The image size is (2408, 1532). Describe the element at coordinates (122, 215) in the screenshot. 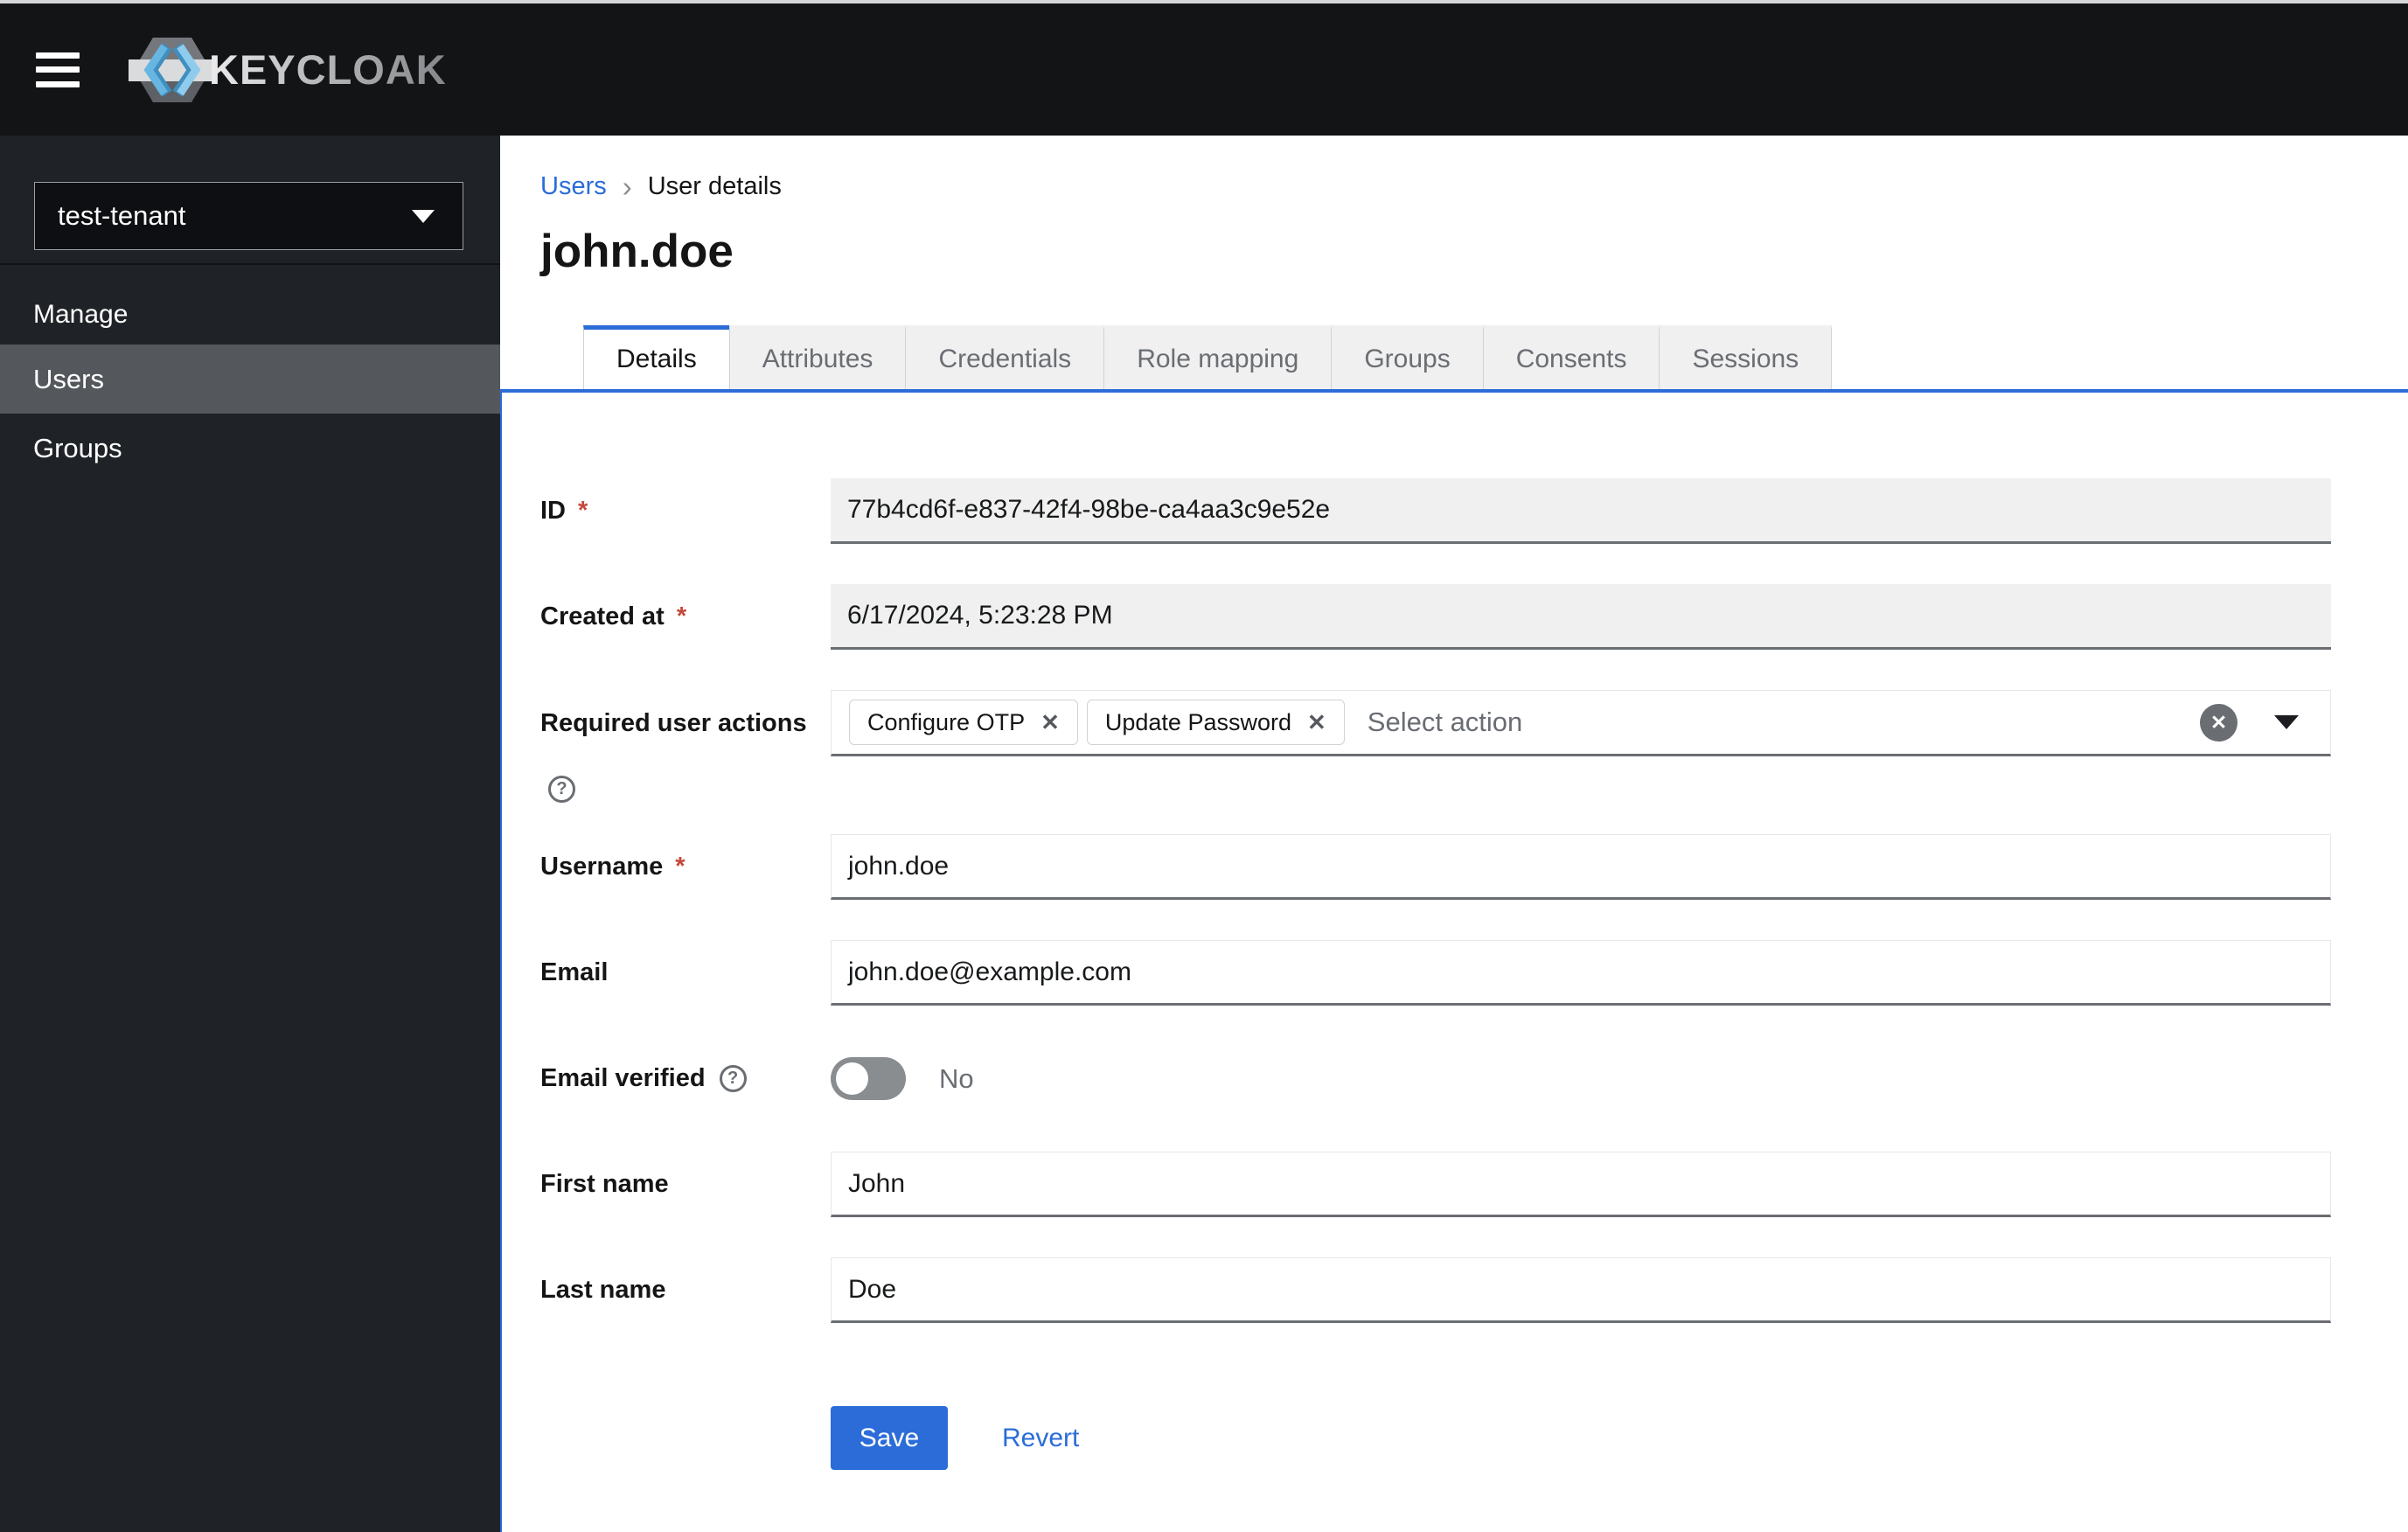

I see `tenant-selector-value: test-tenant` at that location.